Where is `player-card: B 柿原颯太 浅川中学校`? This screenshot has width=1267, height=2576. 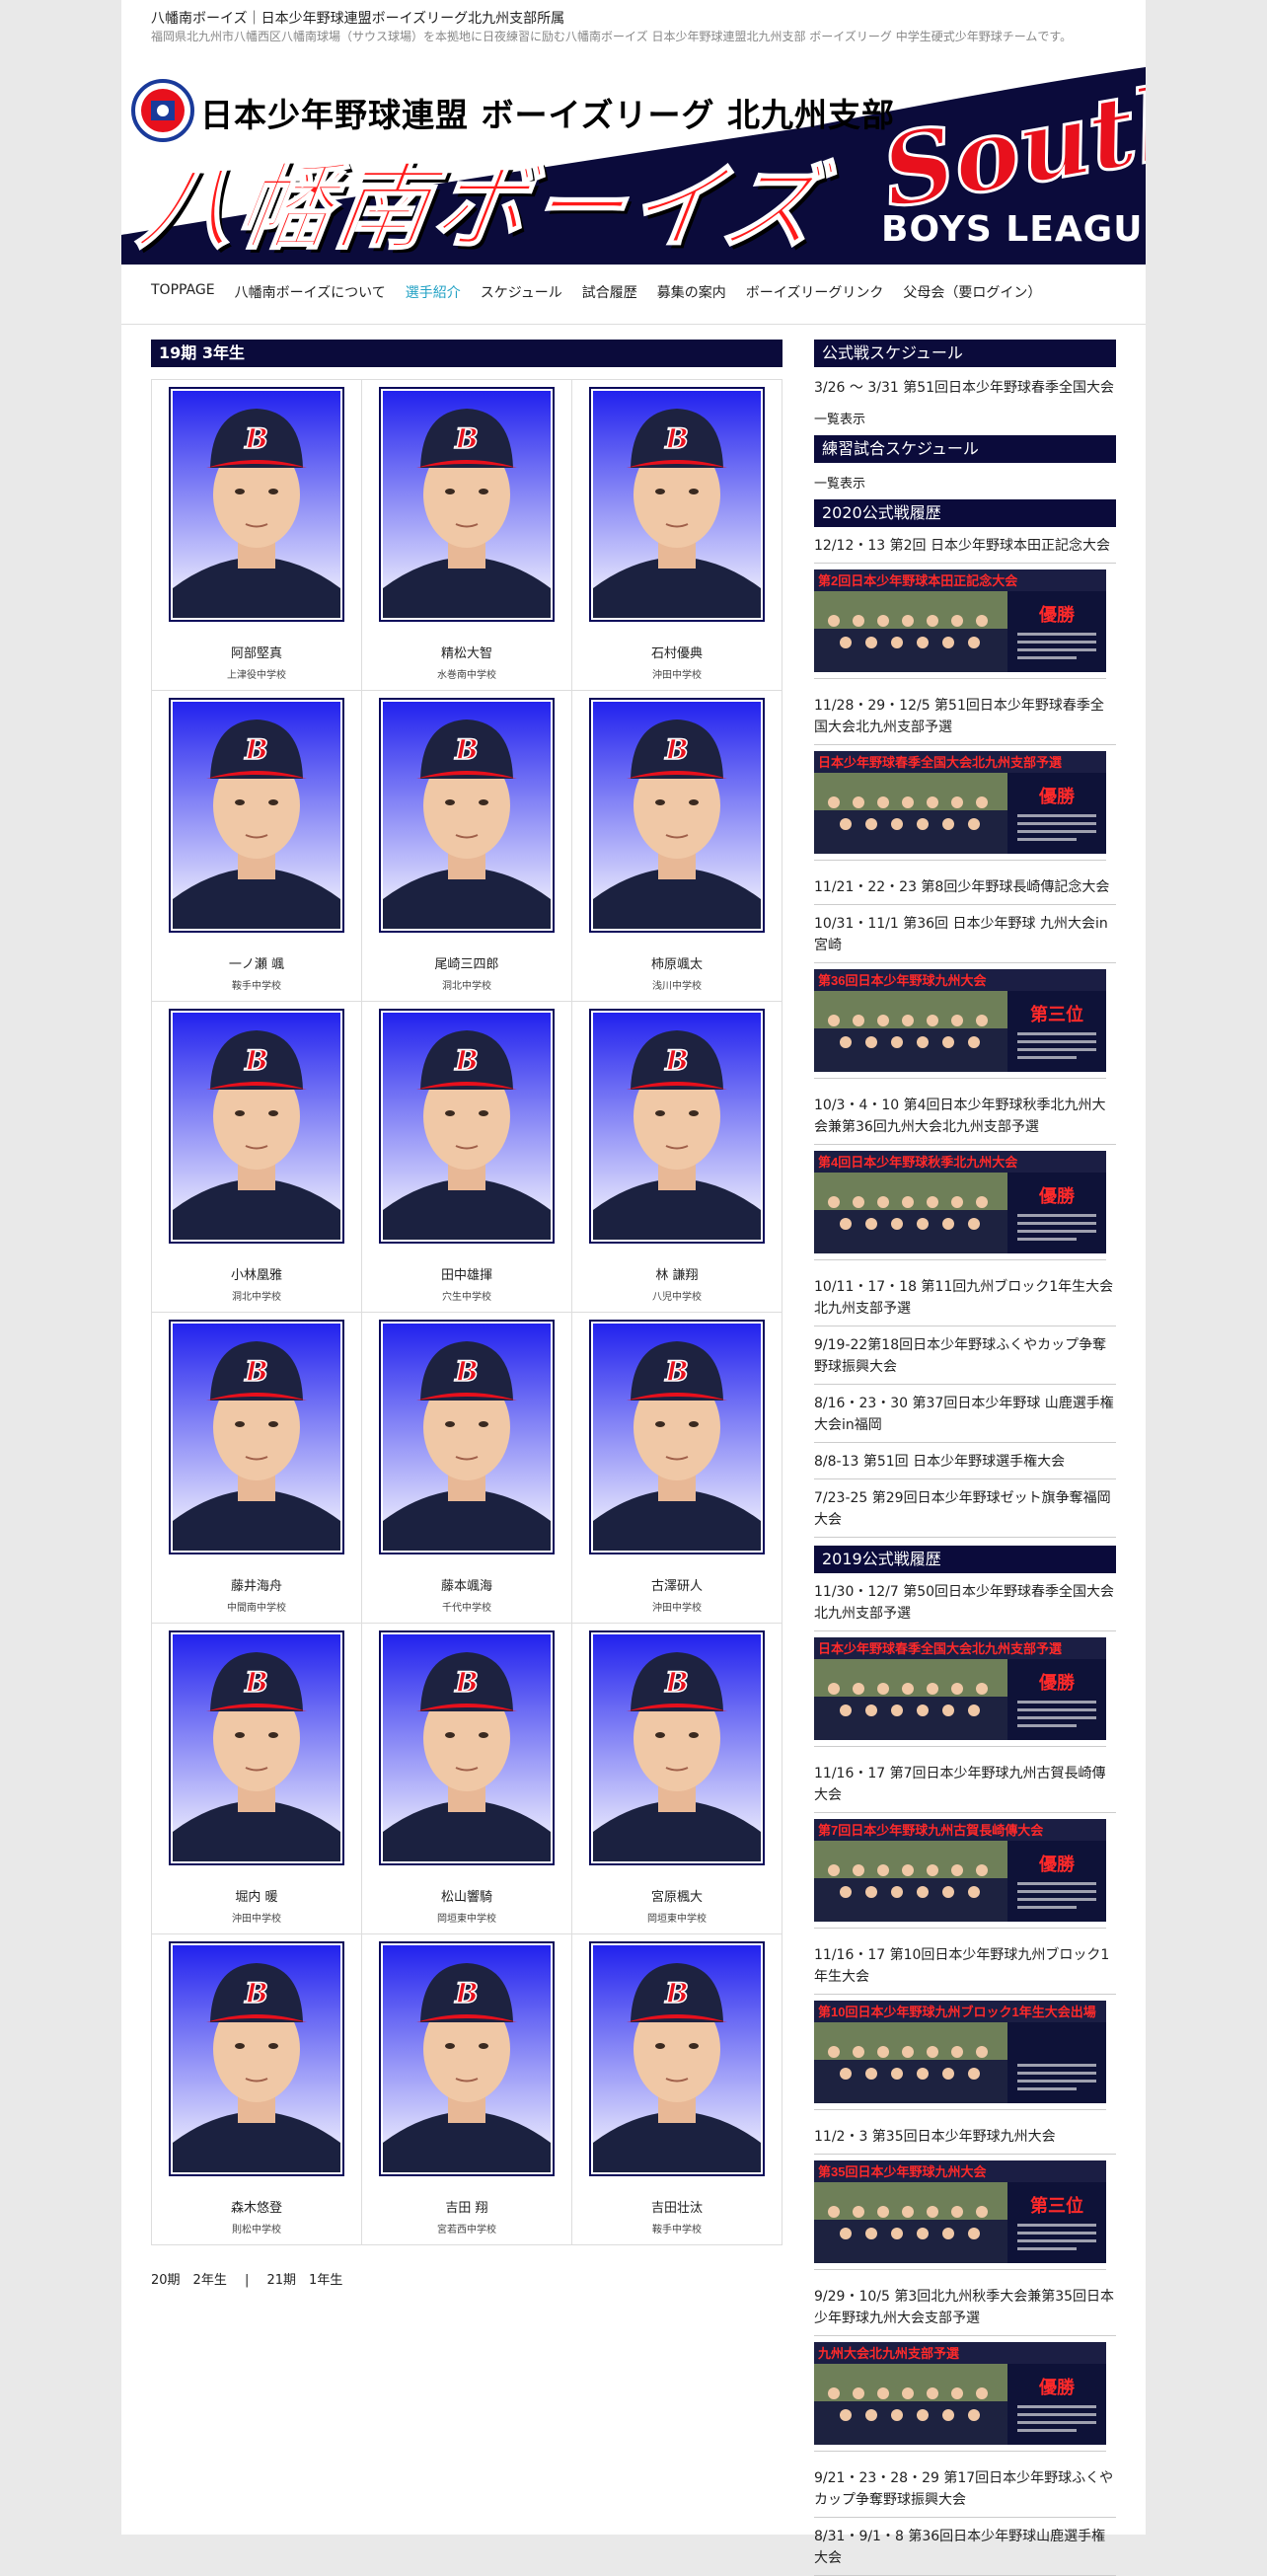
player-card: B 柿原颯太 浅川中学校 is located at coordinates (677, 846).